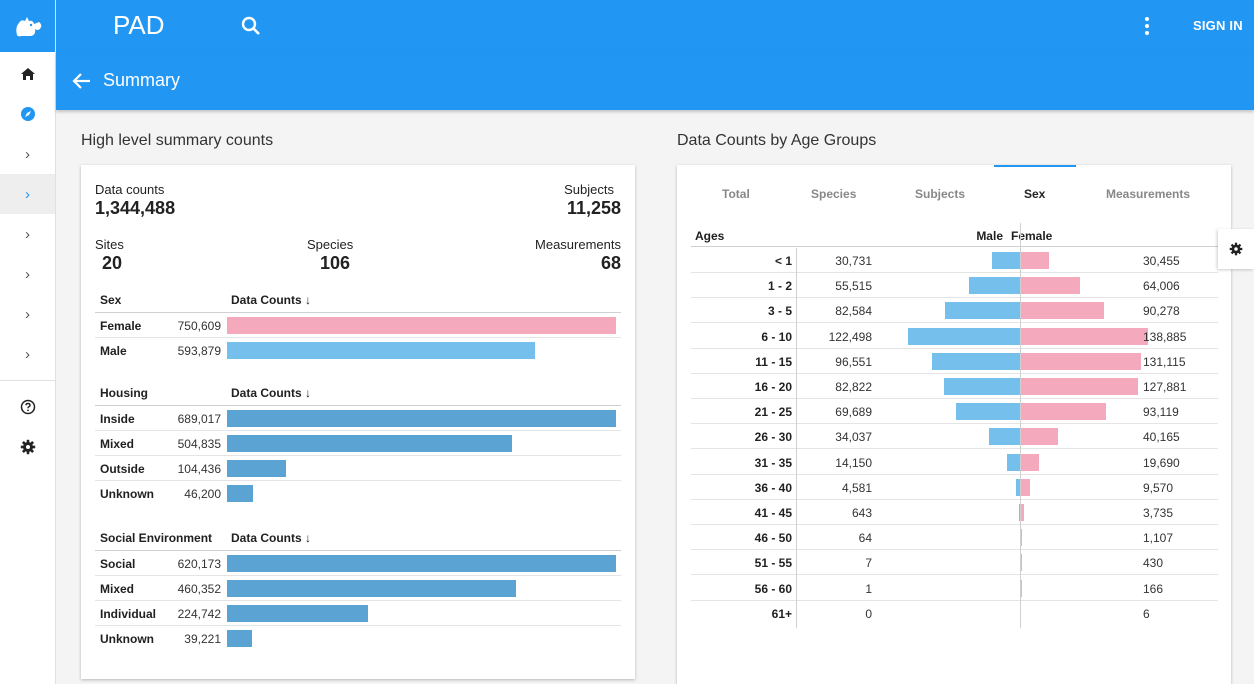 This screenshot has height=684, width=1254. Describe the element at coordinates (989, 236) in the screenshot. I see `male-header: Male` at that location.